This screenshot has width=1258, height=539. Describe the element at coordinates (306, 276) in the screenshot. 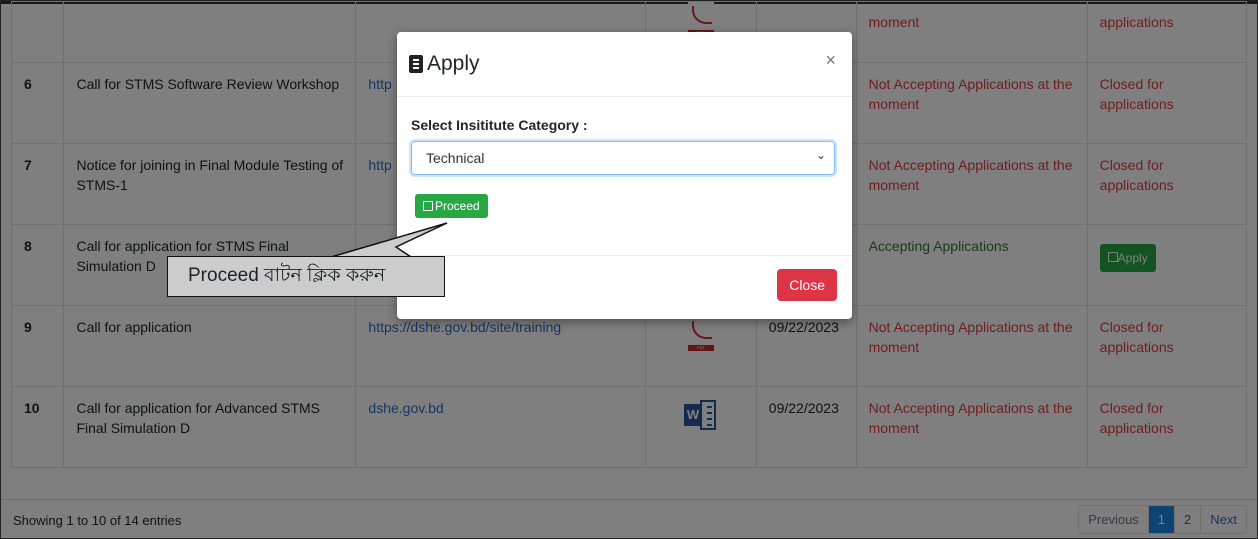

I see `instruction-callout: Proceed বাটন ক্লিক করুন` at that location.